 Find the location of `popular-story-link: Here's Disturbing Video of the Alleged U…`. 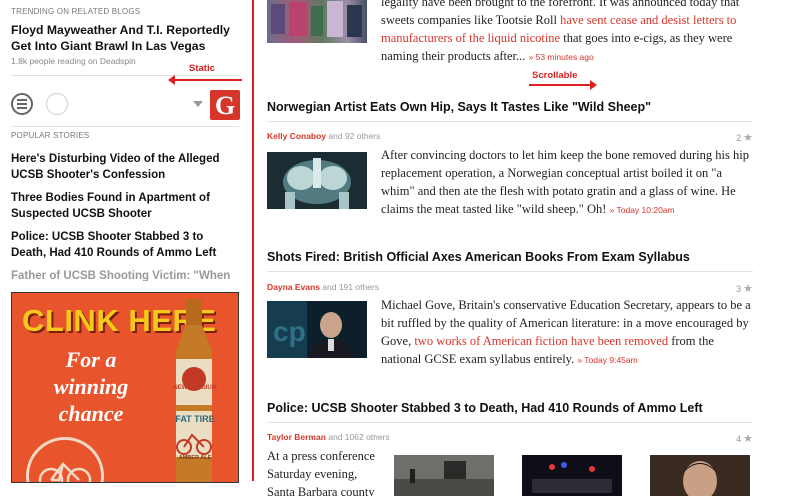

popular-story-link: Here's Disturbing Video of the Alleged U… is located at coordinates (126, 167).